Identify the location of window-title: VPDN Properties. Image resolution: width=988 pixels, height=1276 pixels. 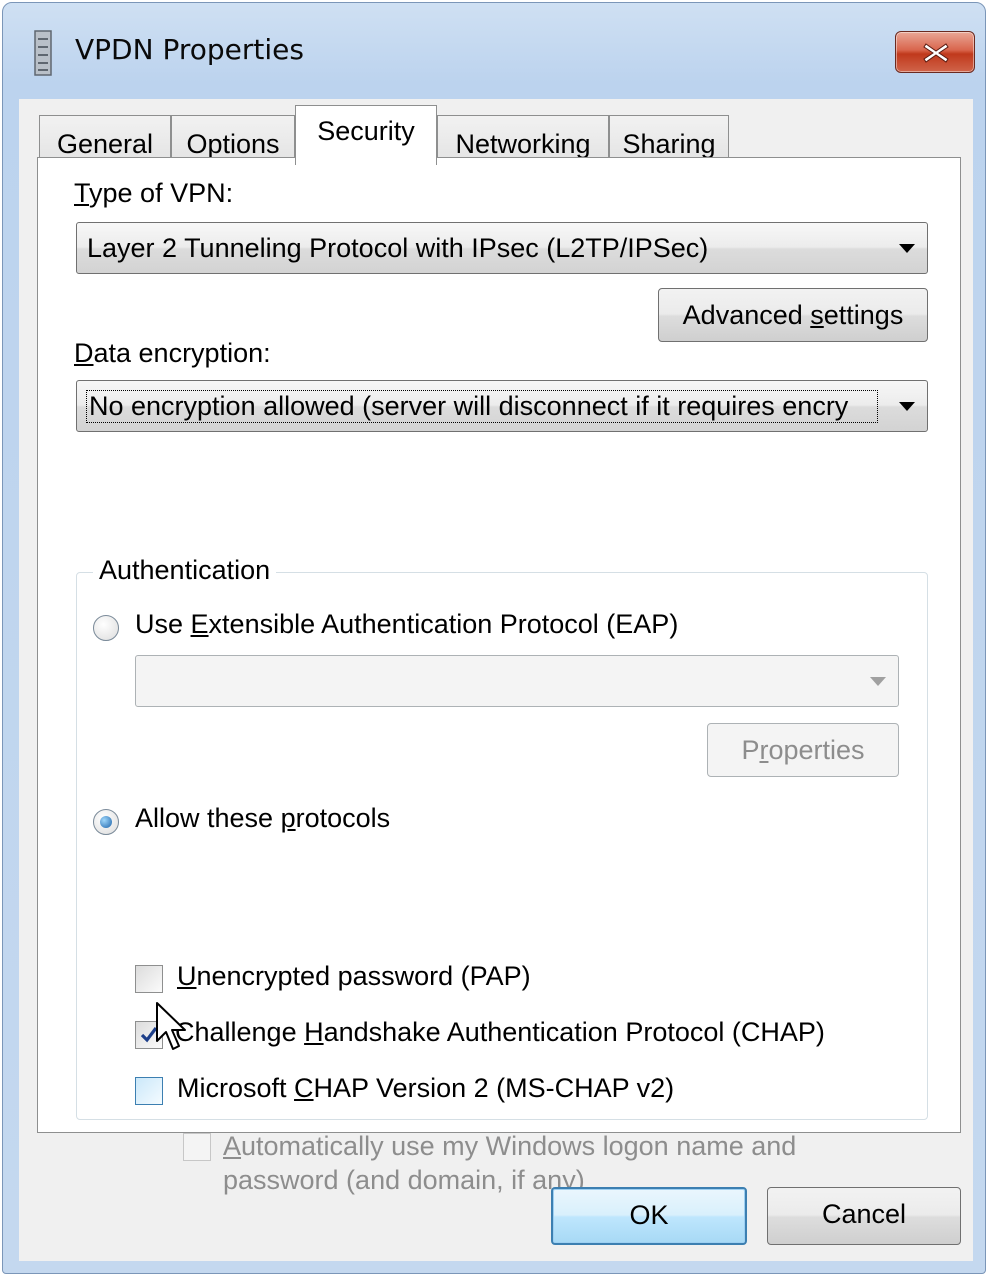
(189, 49).